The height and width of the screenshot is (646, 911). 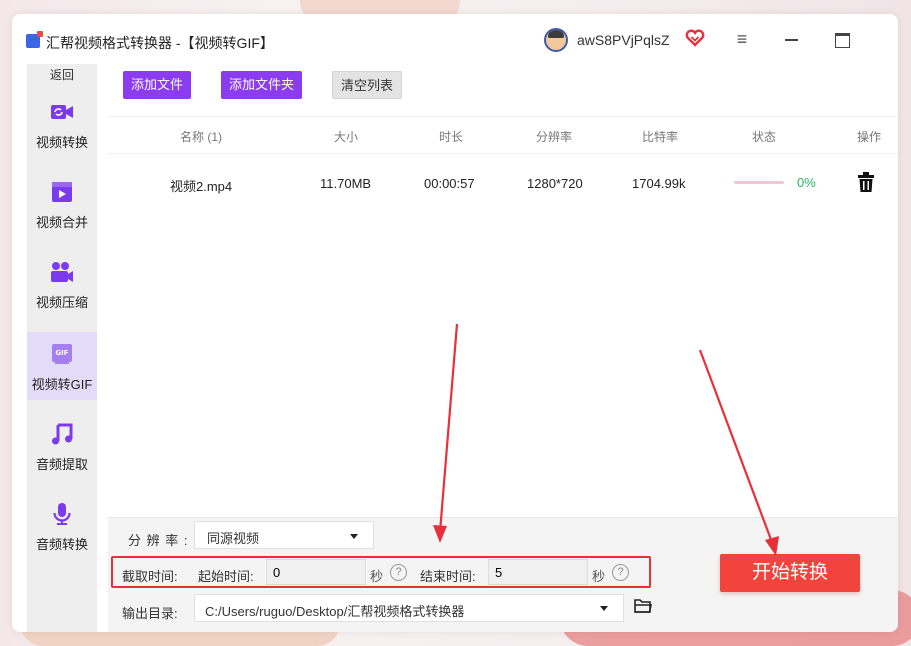 I want to click on add-folder-button: 添加文件夹, so click(x=262, y=85).